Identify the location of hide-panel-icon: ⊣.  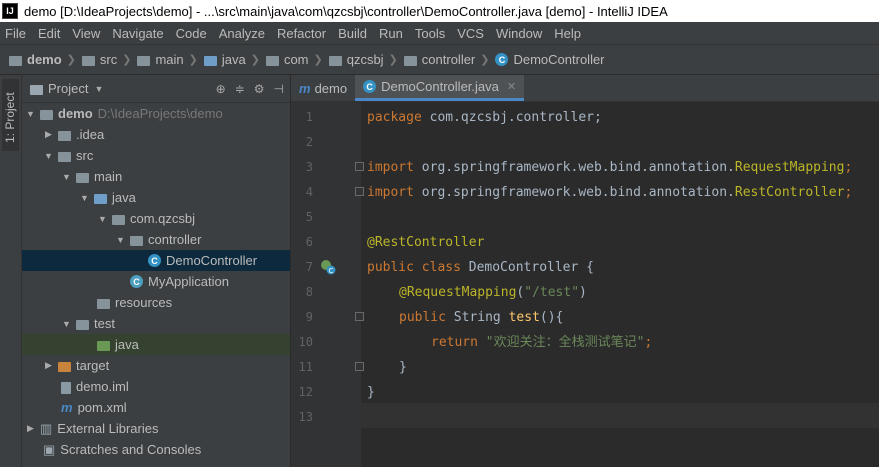
(279, 89).